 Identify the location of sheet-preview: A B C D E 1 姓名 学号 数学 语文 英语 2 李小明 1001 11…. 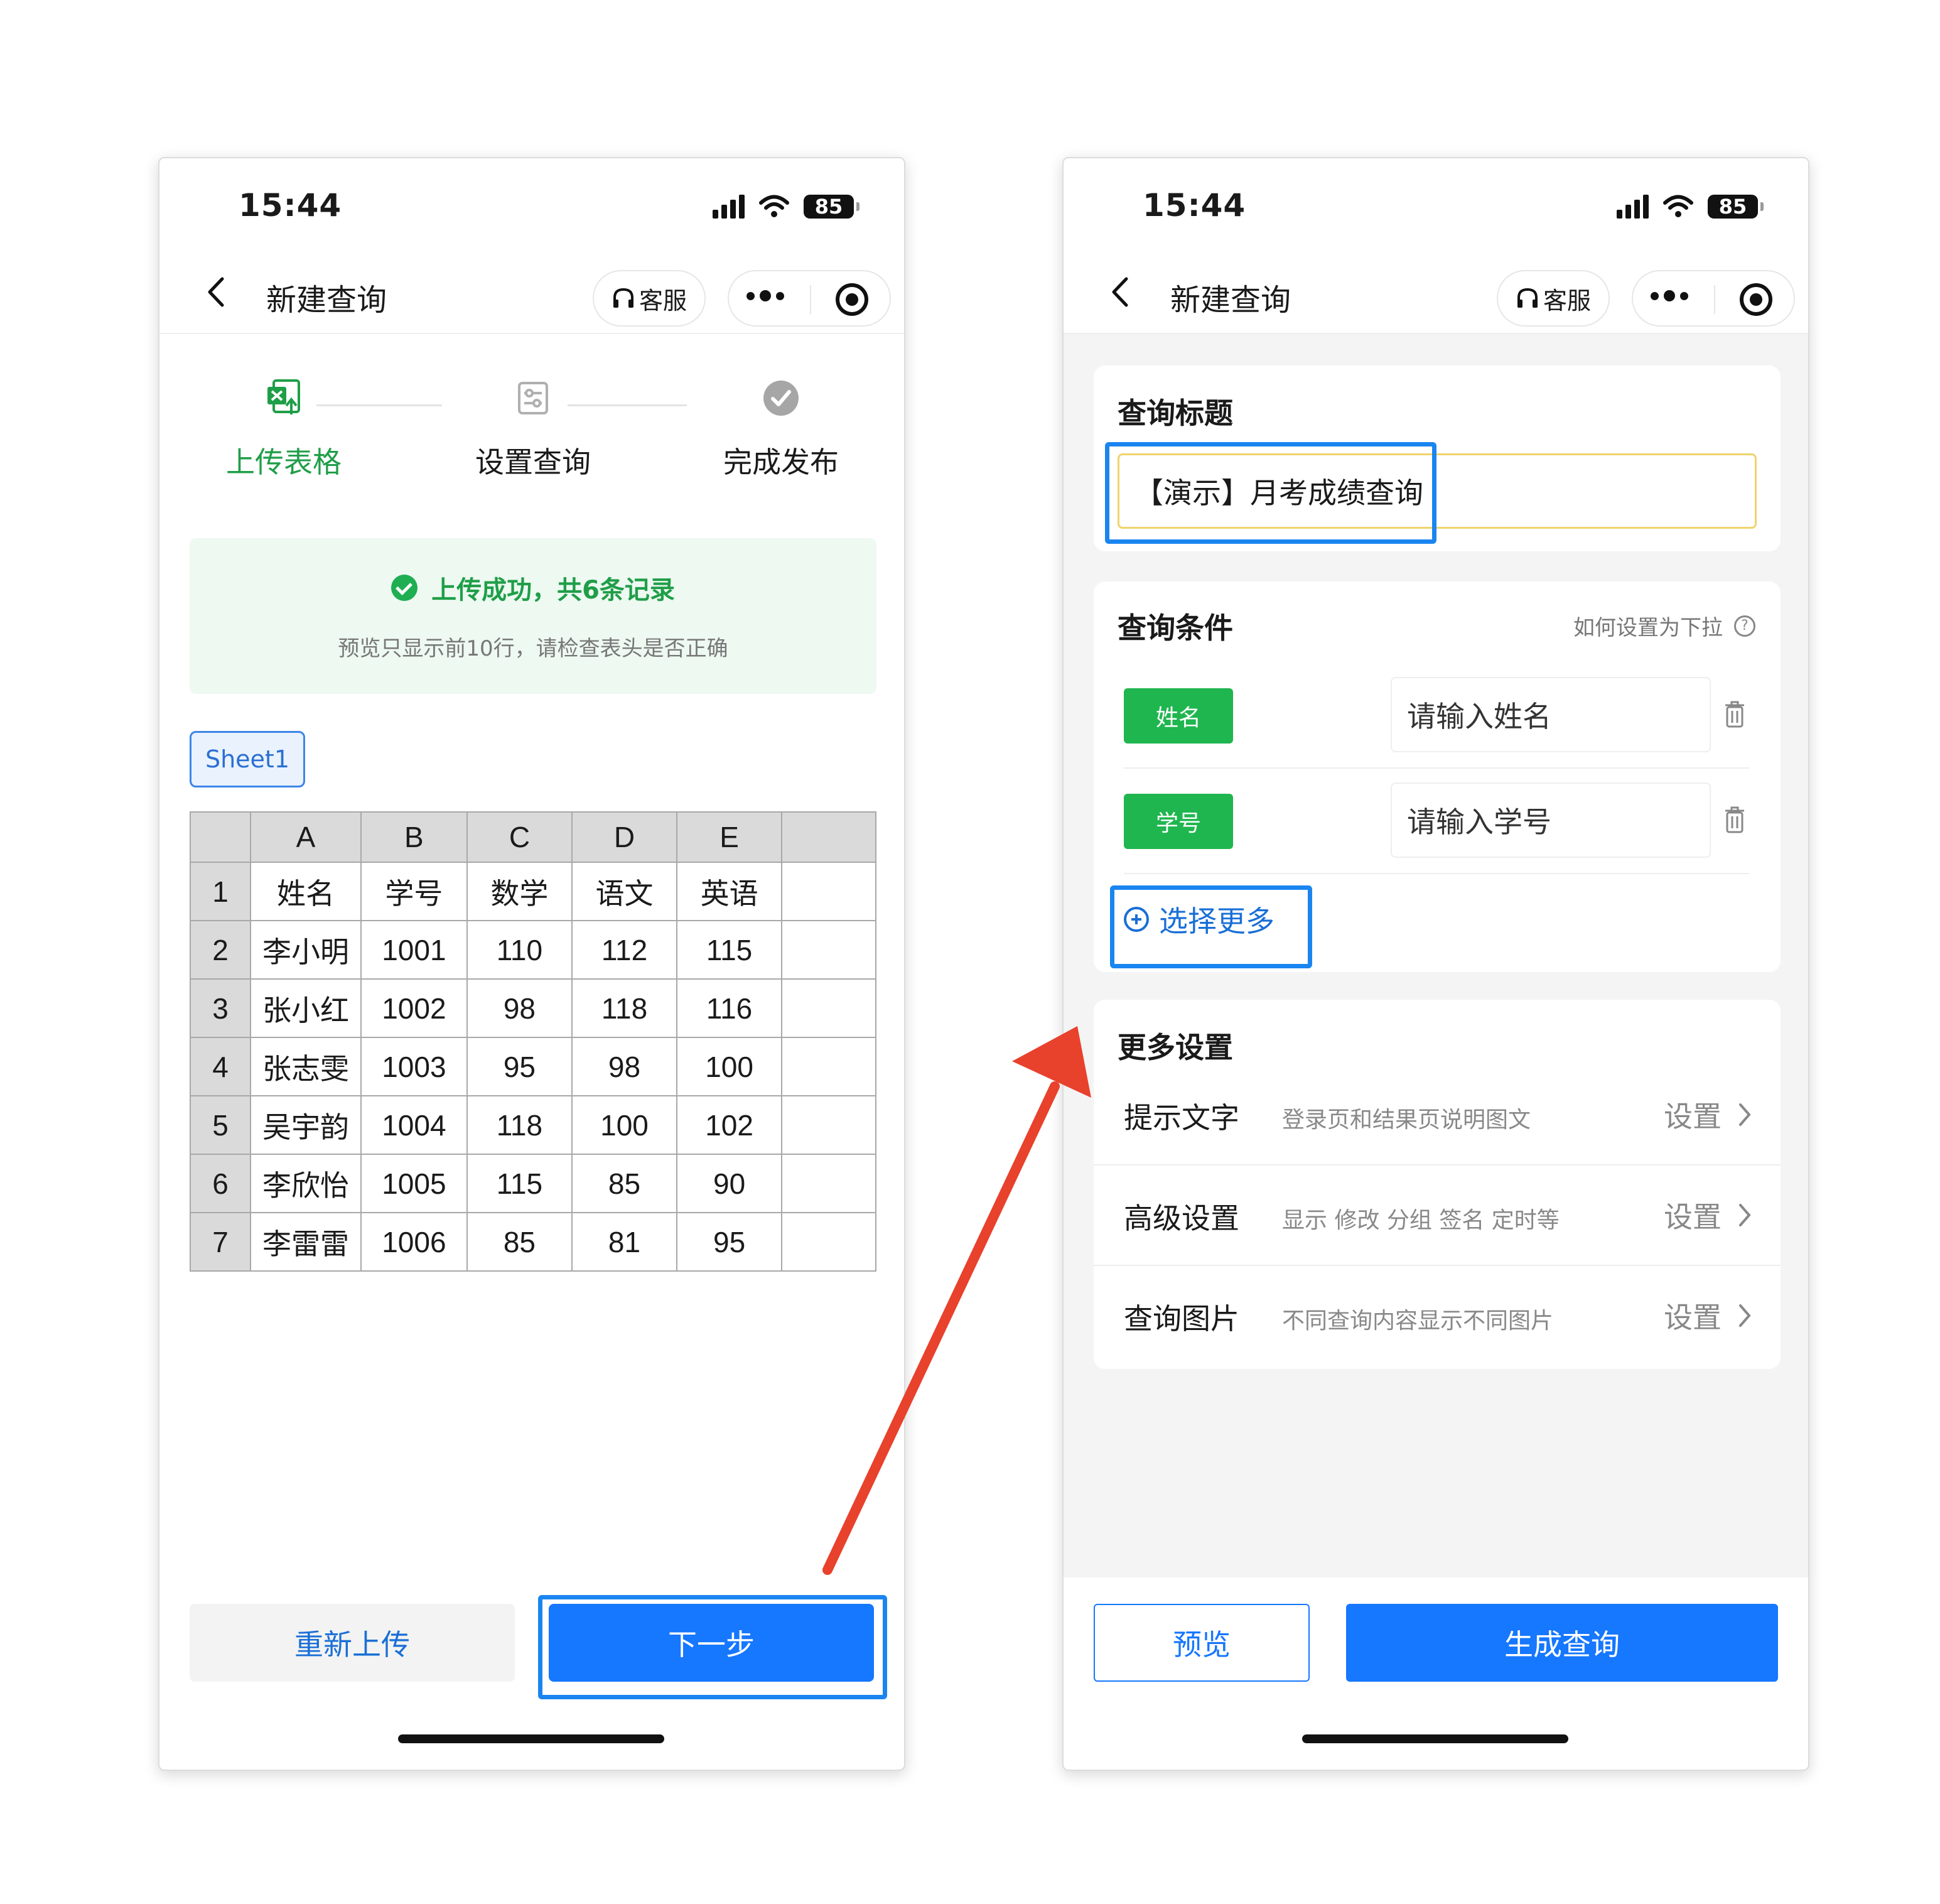
(533, 1043).